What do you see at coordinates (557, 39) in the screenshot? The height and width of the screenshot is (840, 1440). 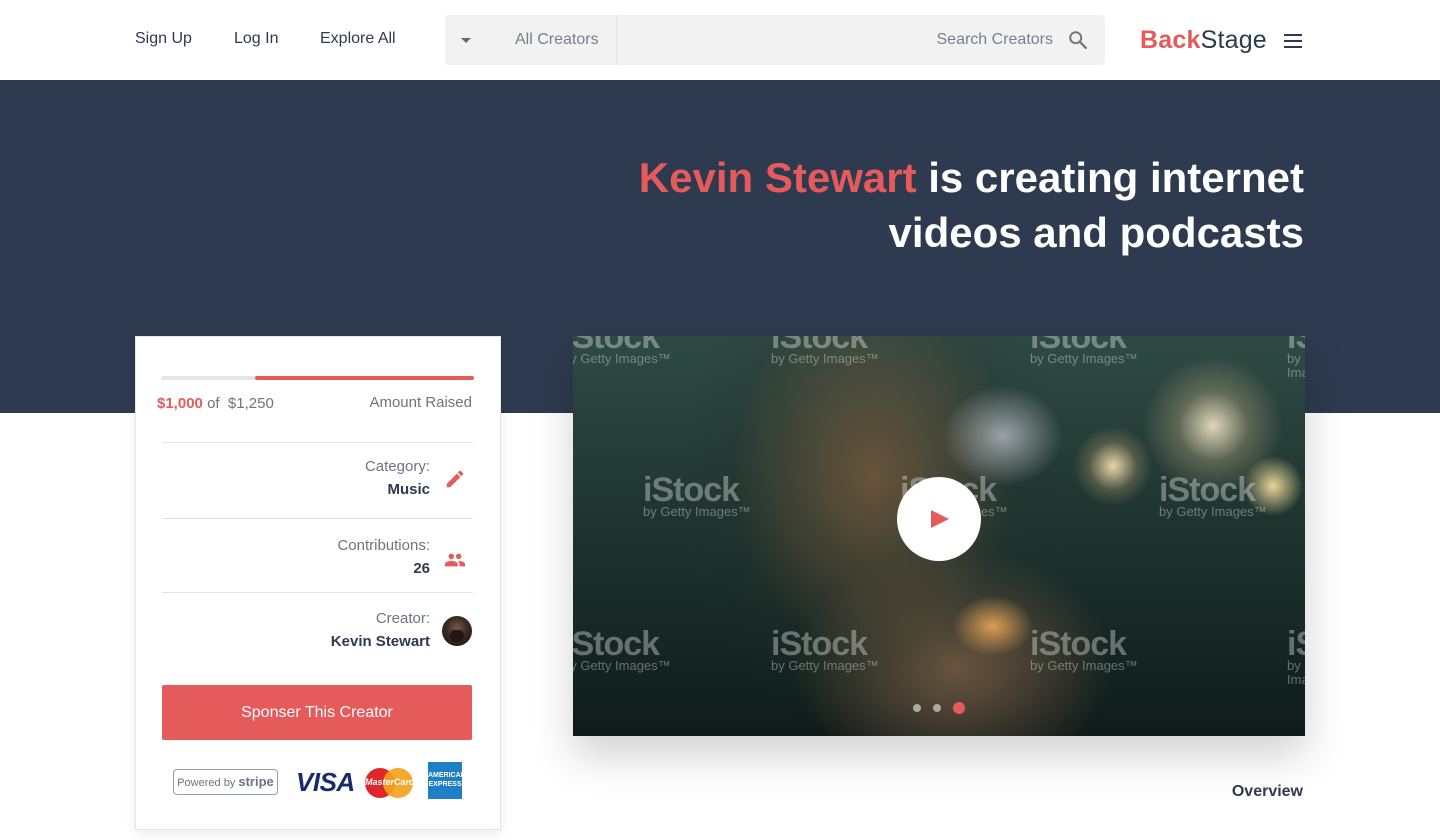 I see `creator-filter-value: All Creators` at bounding box center [557, 39].